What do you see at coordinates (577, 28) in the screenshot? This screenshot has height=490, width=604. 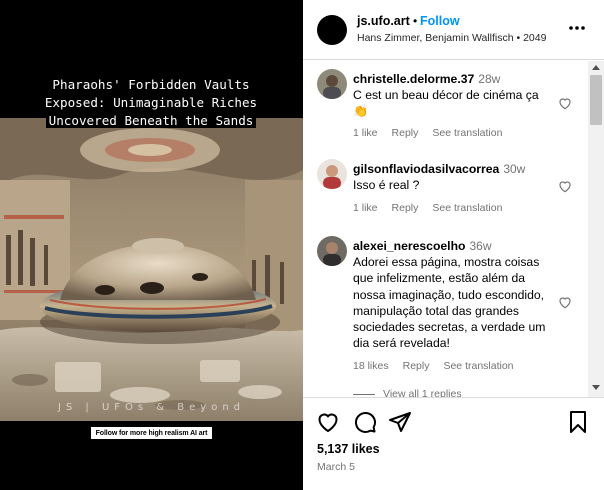 I see `more-horizontal-icon` at bounding box center [577, 28].